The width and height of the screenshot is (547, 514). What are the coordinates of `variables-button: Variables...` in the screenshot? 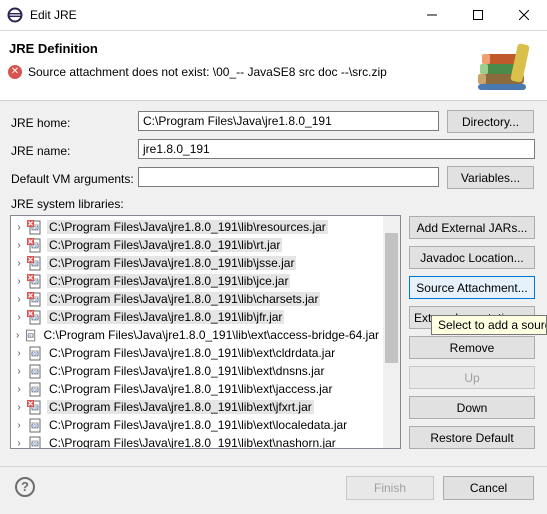 It's located at (490, 177).